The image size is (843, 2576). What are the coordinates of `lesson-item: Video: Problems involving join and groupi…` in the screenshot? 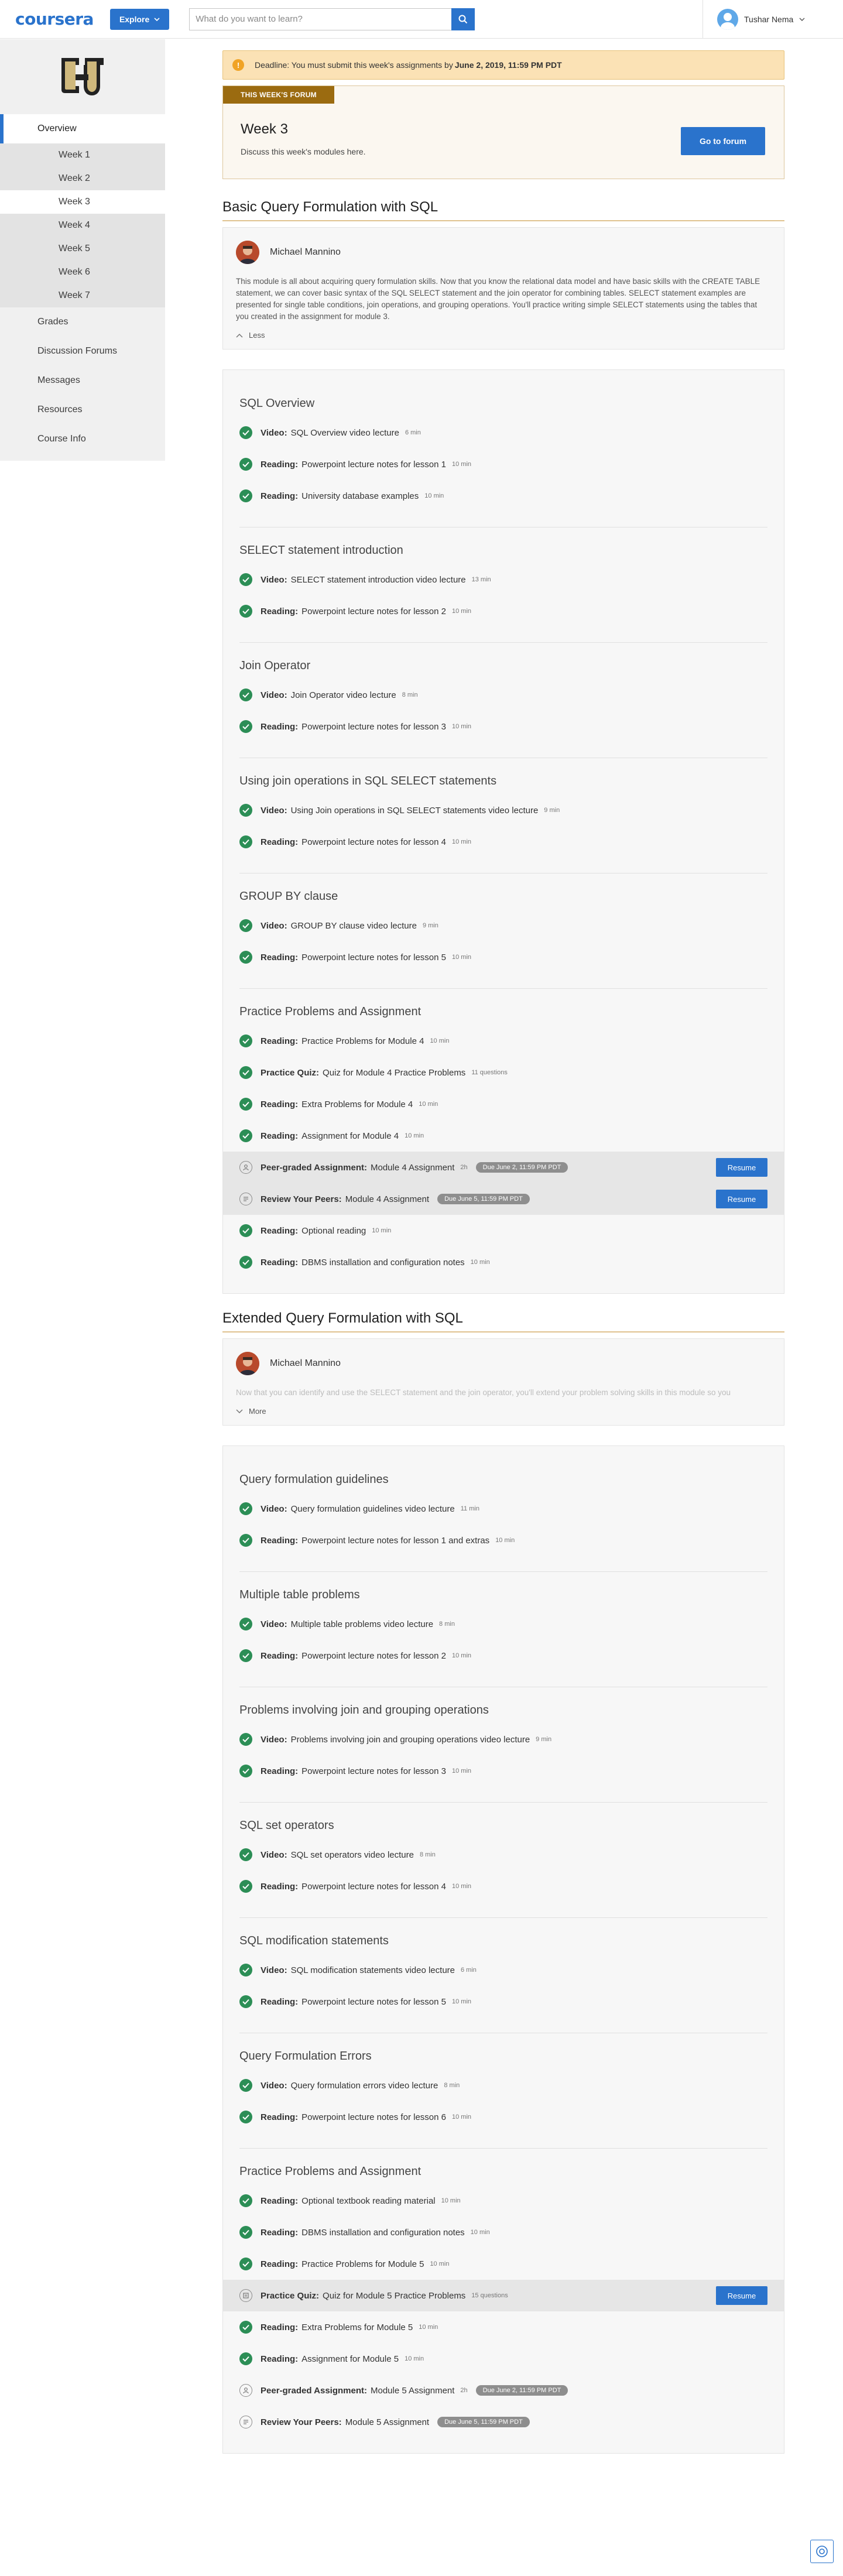 It's located at (503, 1739).